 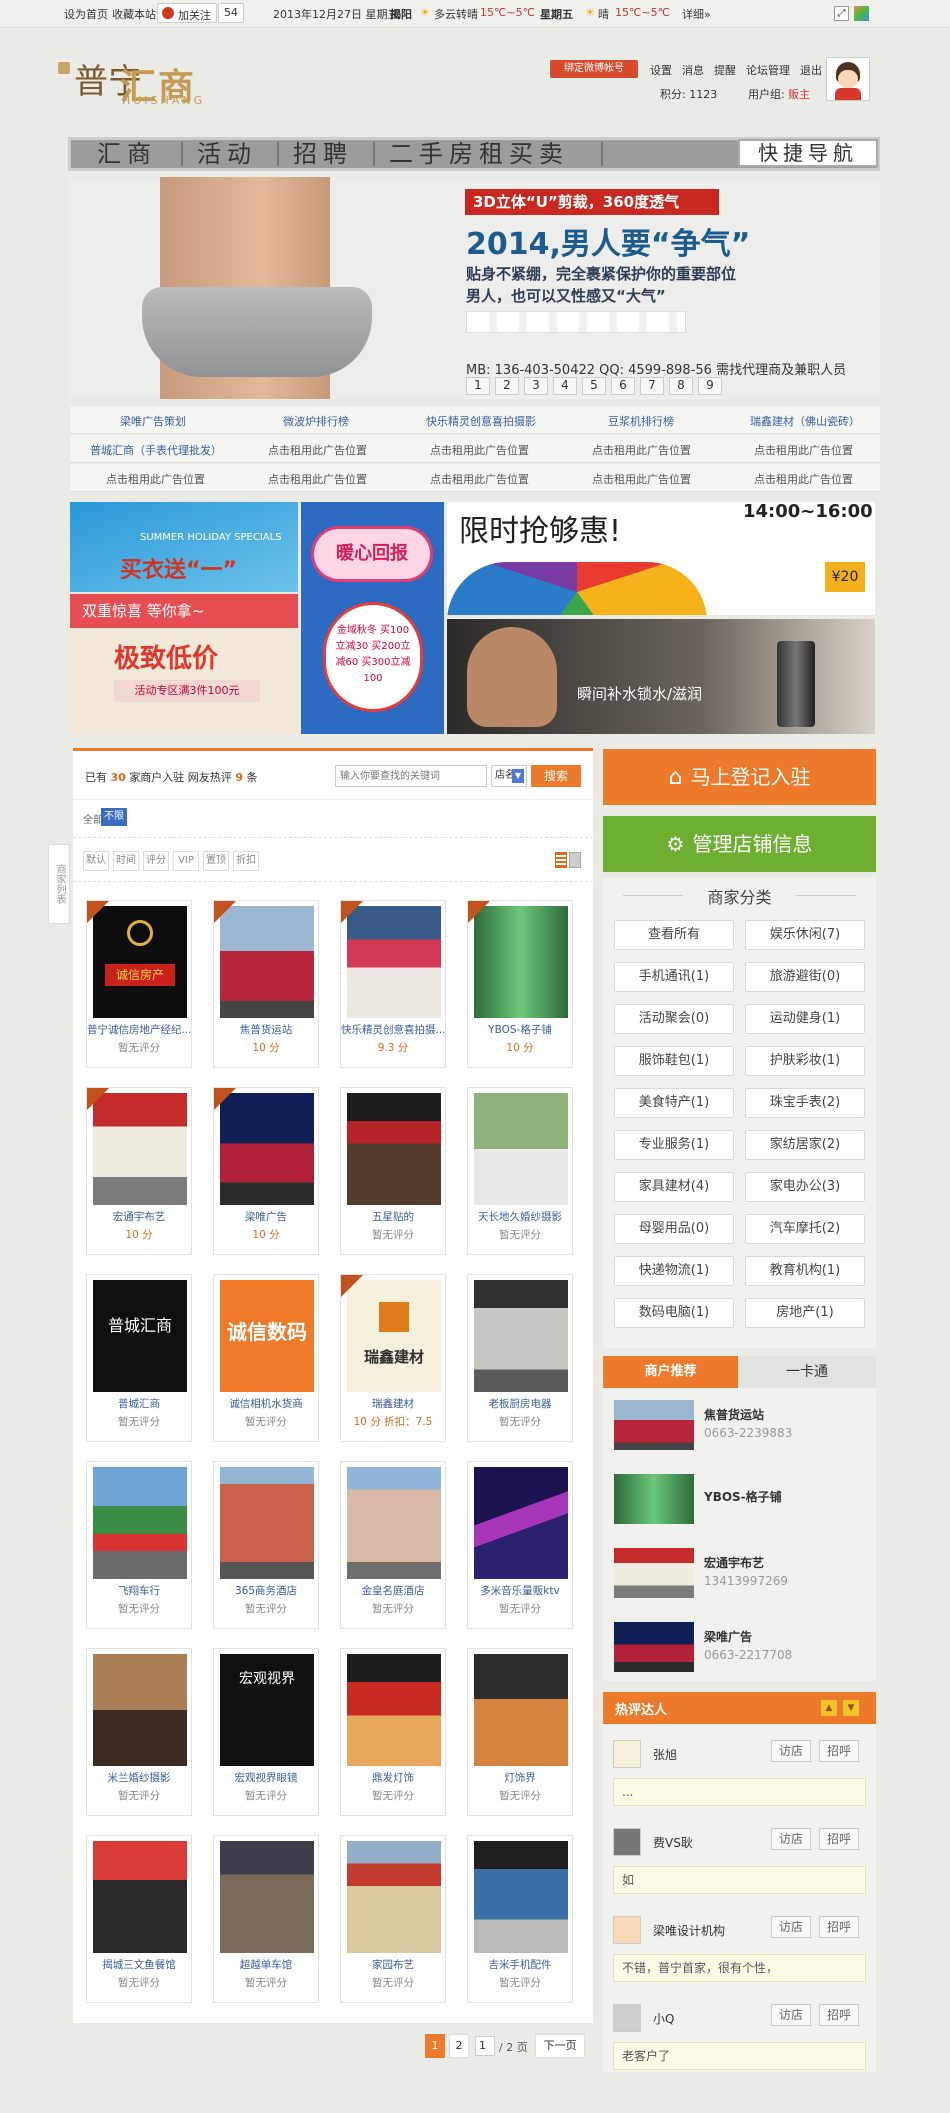 What do you see at coordinates (139, 1732) in the screenshot?
I see `store-card: 米兰婚纱摄影 暂无评分` at bounding box center [139, 1732].